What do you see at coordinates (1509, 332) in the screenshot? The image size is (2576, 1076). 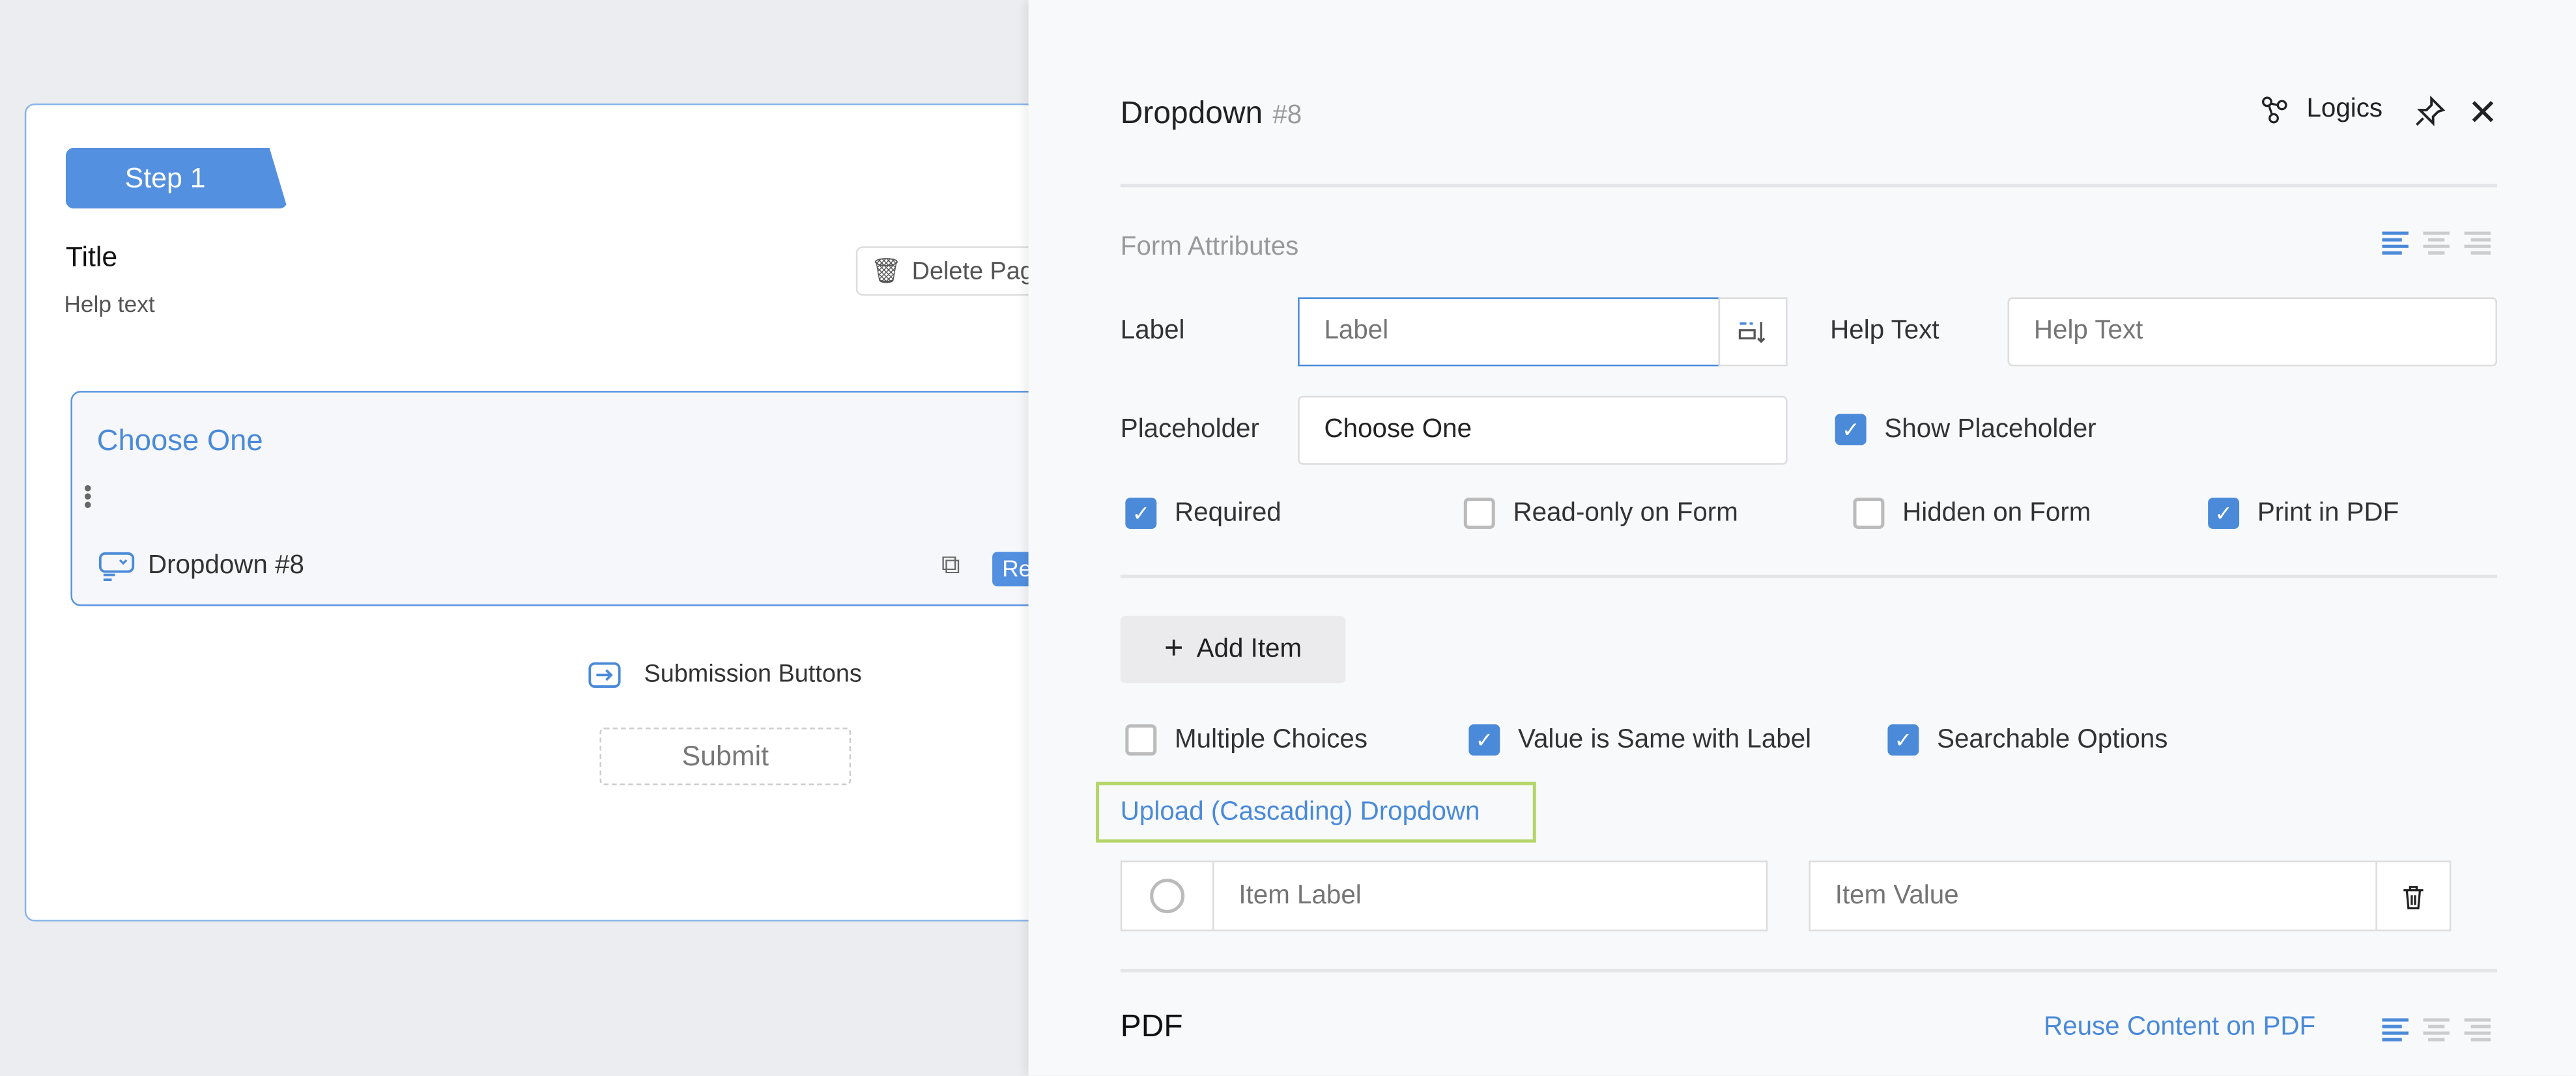 I see `label-input` at bounding box center [1509, 332].